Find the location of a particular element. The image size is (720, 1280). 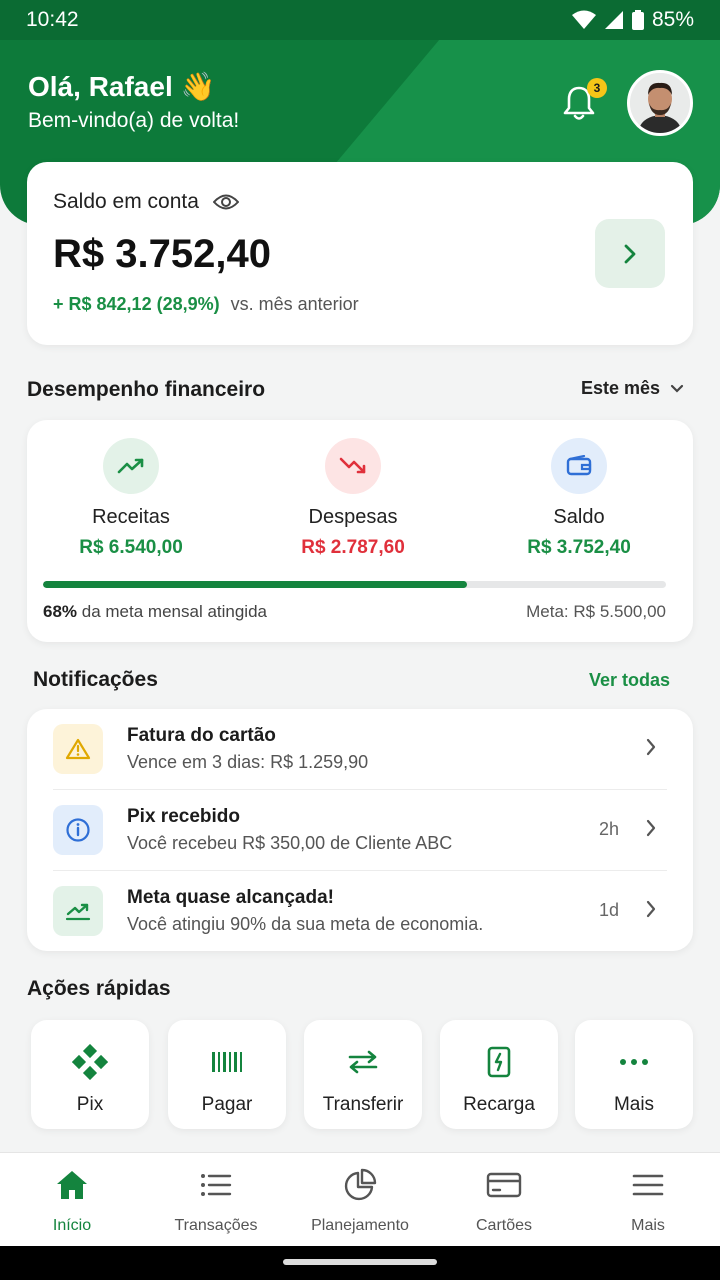

avatar is located at coordinates (660, 103).